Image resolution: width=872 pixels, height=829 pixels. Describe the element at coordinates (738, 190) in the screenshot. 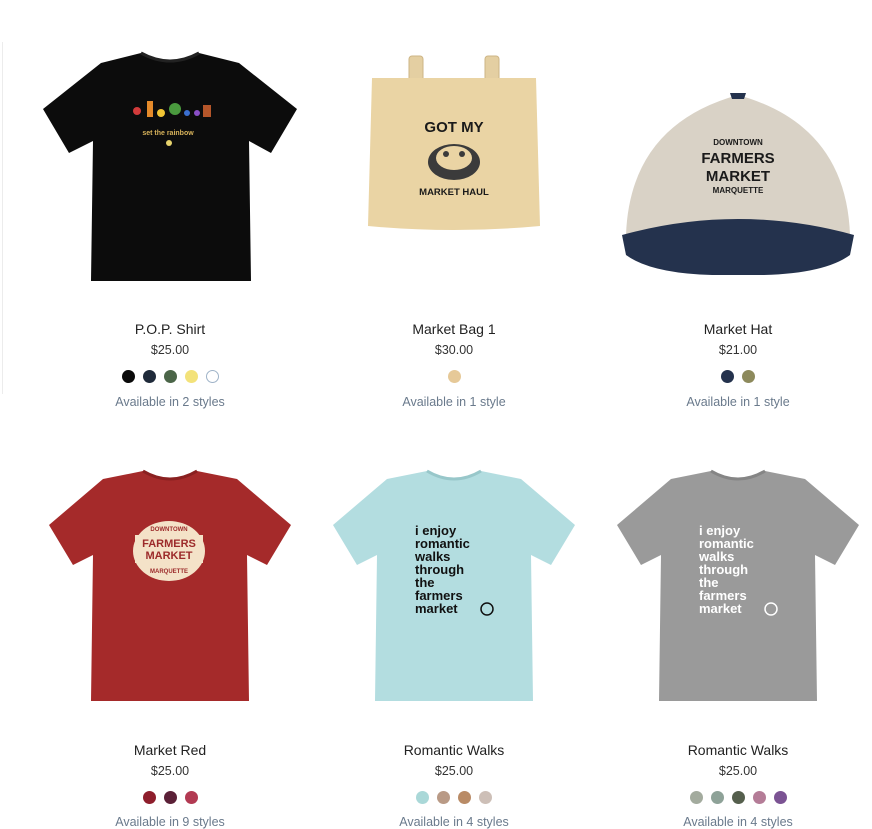

I see `hat-art-line: MARQUETTE` at that location.